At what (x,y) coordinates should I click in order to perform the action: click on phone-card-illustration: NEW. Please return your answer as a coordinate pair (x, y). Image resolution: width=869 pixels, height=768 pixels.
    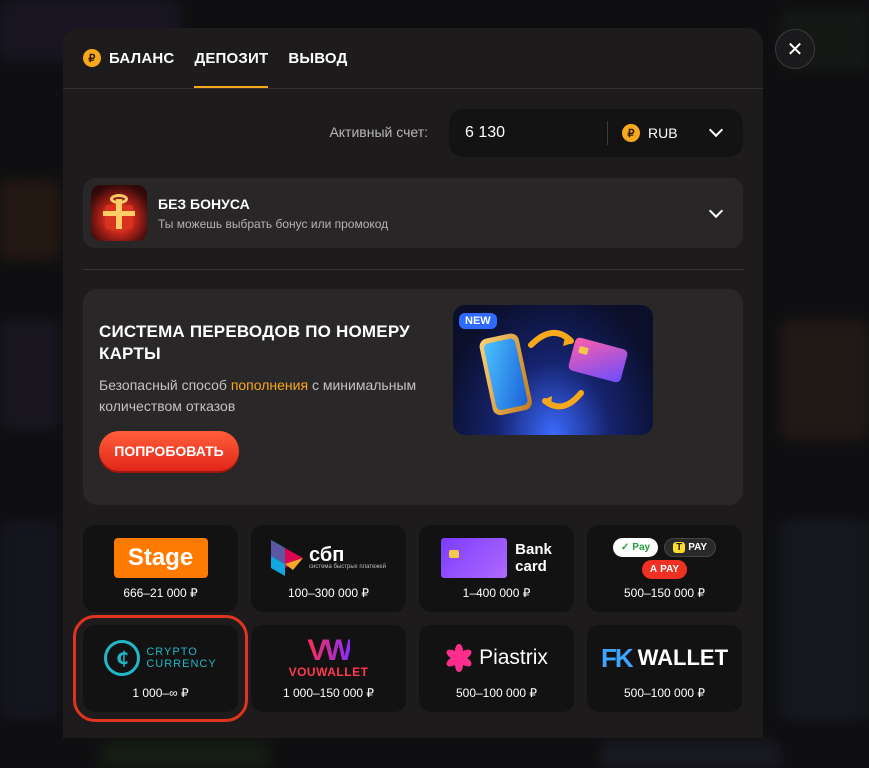
    Looking at the image, I should click on (553, 370).